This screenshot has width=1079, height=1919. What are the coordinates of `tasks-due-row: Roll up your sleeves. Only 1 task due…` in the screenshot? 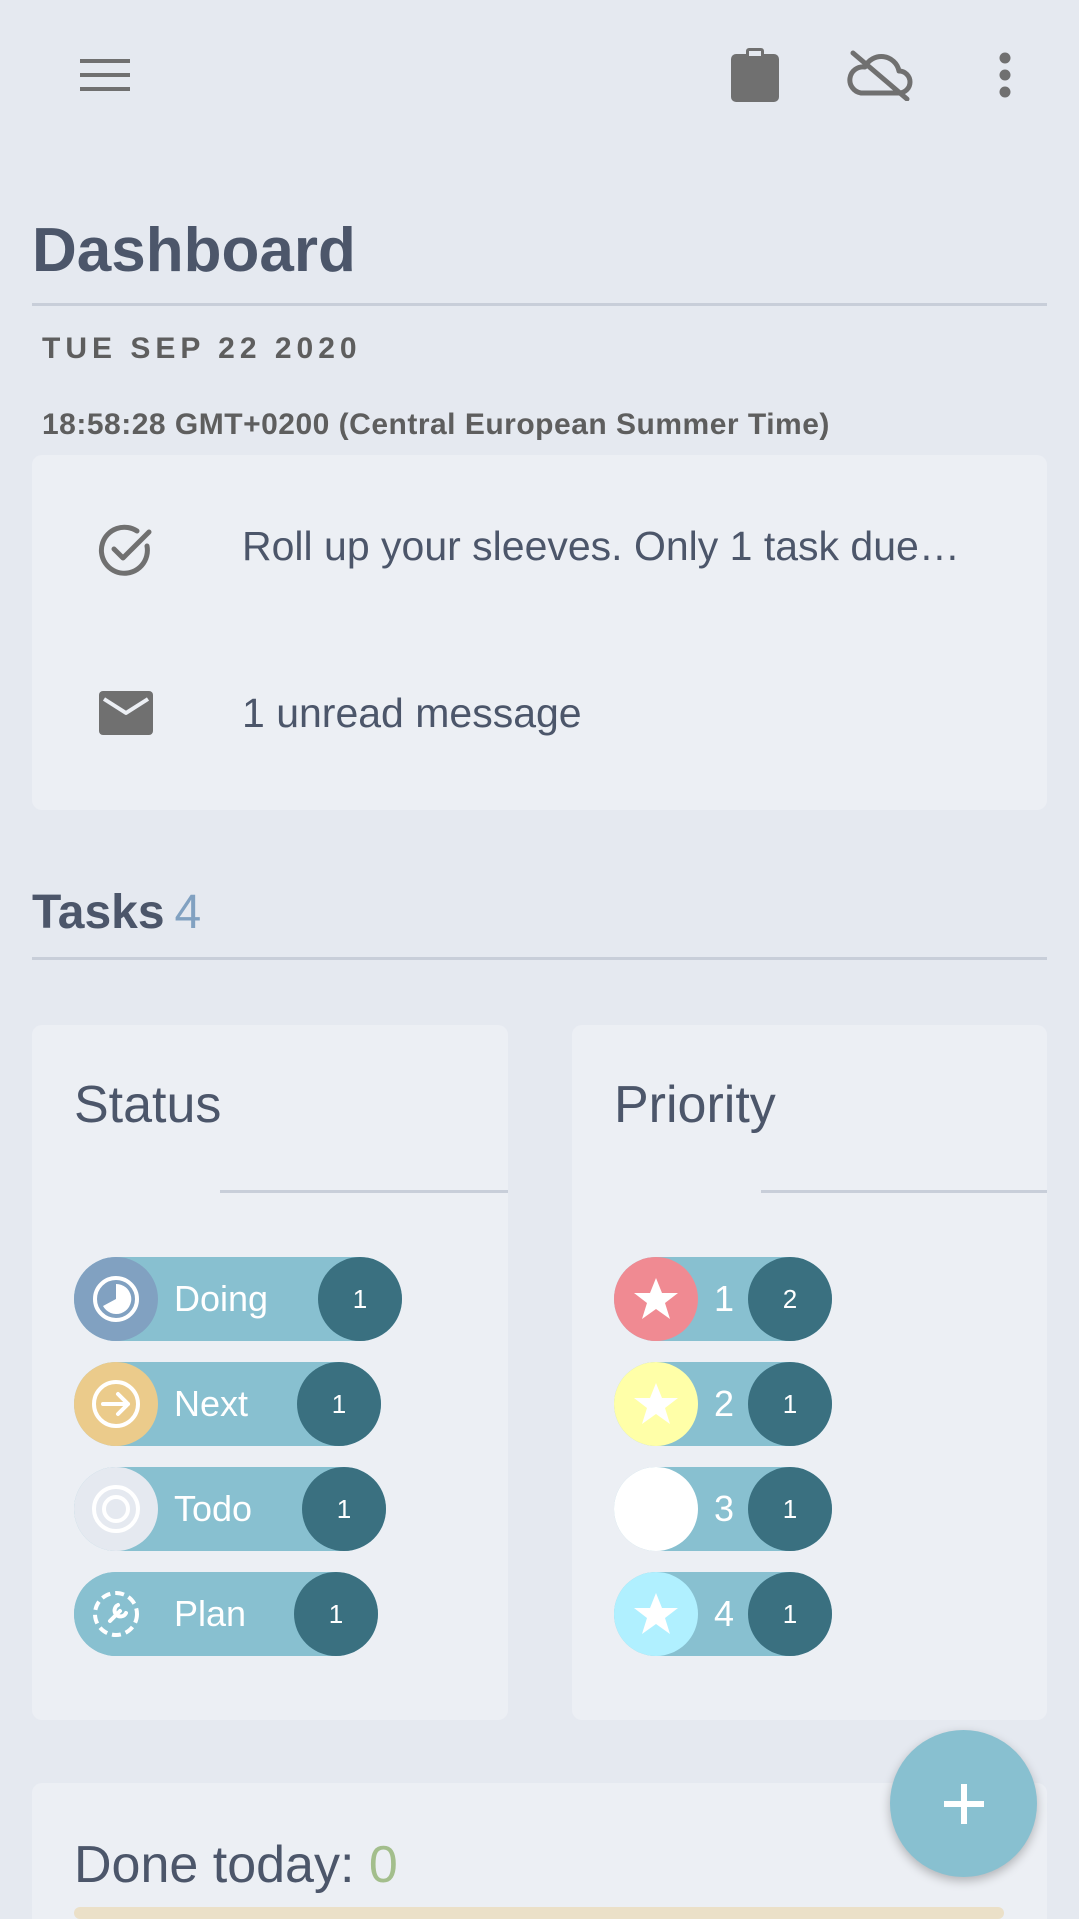 It's located at (539, 550).